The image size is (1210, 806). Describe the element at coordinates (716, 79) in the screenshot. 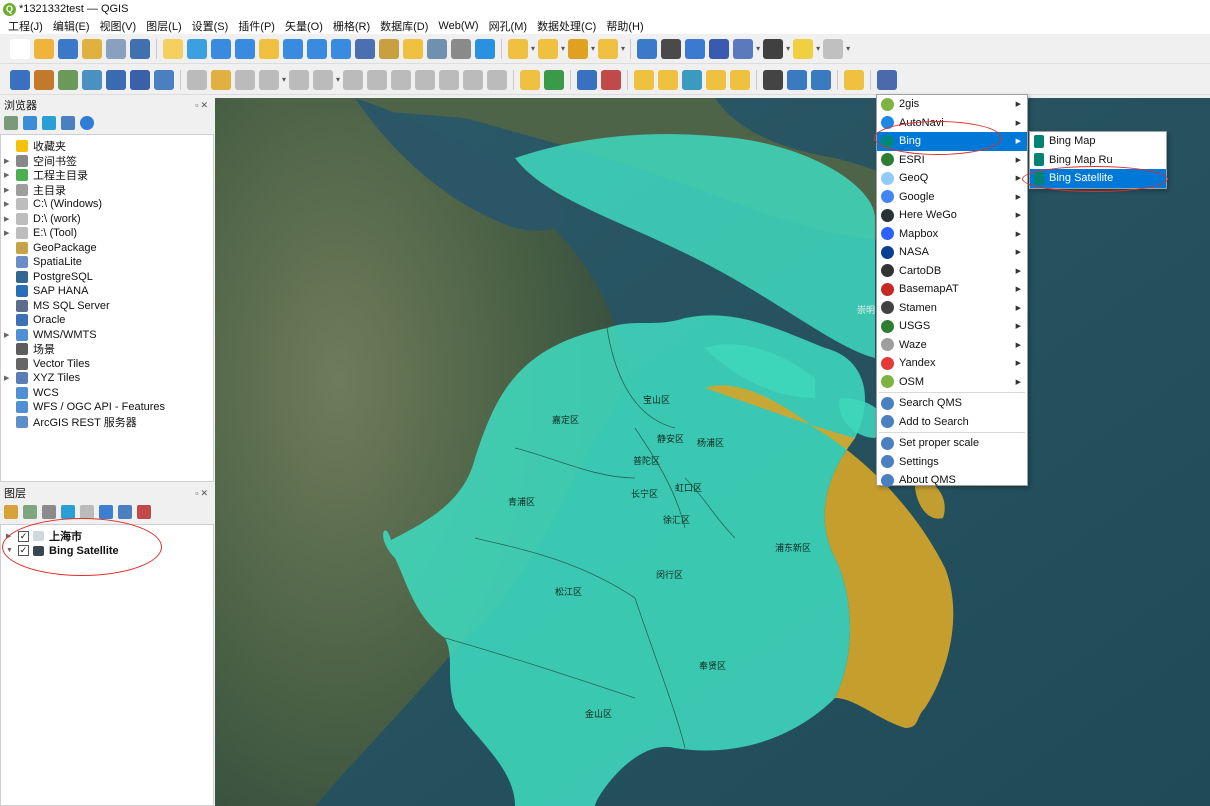

I see `label-show-icon` at that location.